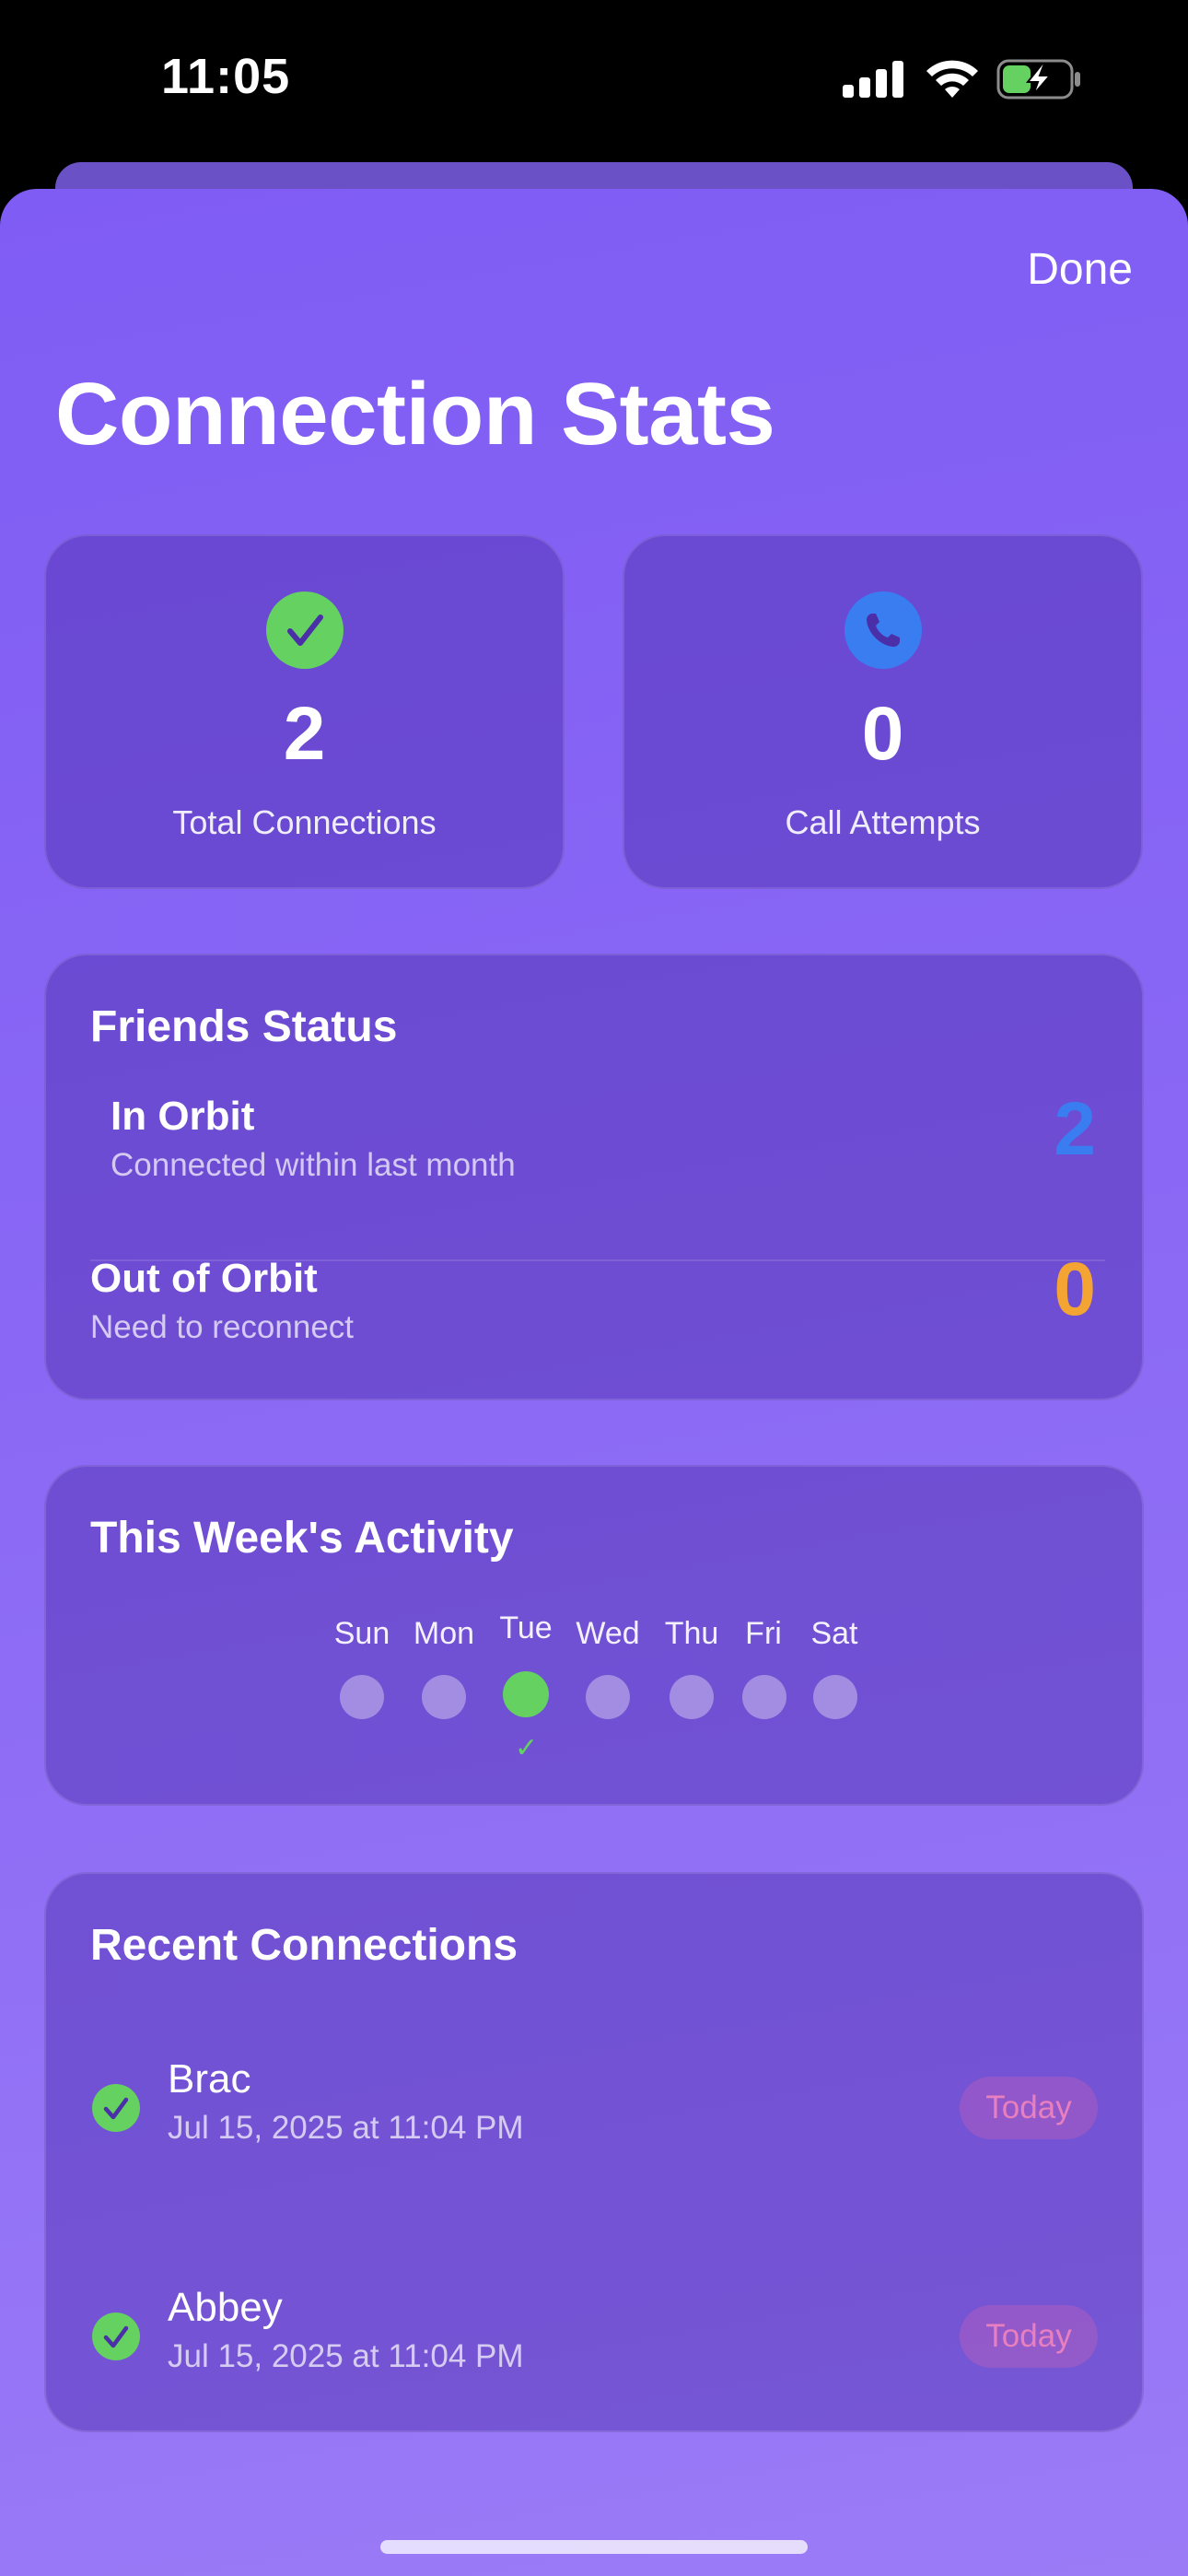 Image resolution: width=1188 pixels, height=2576 pixels. What do you see at coordinates (204, 1278) in the screenshot?
I see `out-of-orbit-name: Out of Orbit` at bounding box center [204, 1278].